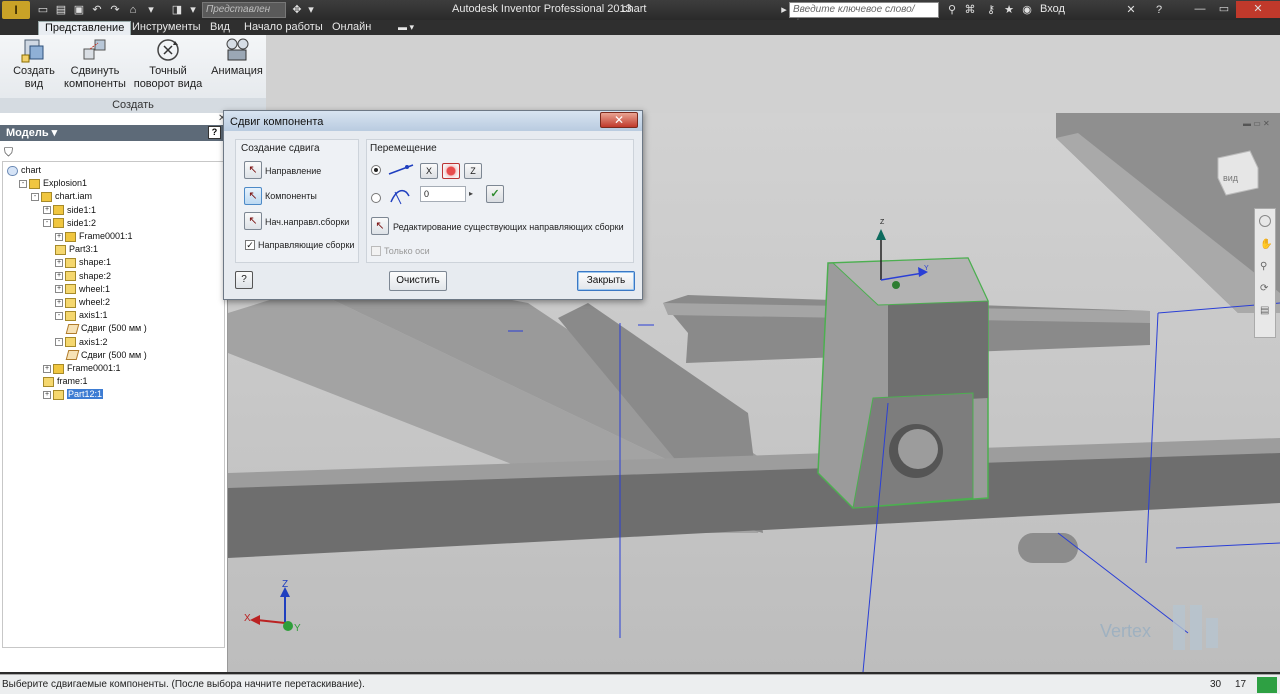  Describe the element at coordinates (76, 249) in the screenshot. I see `tree-node: Part3:1` at that location.